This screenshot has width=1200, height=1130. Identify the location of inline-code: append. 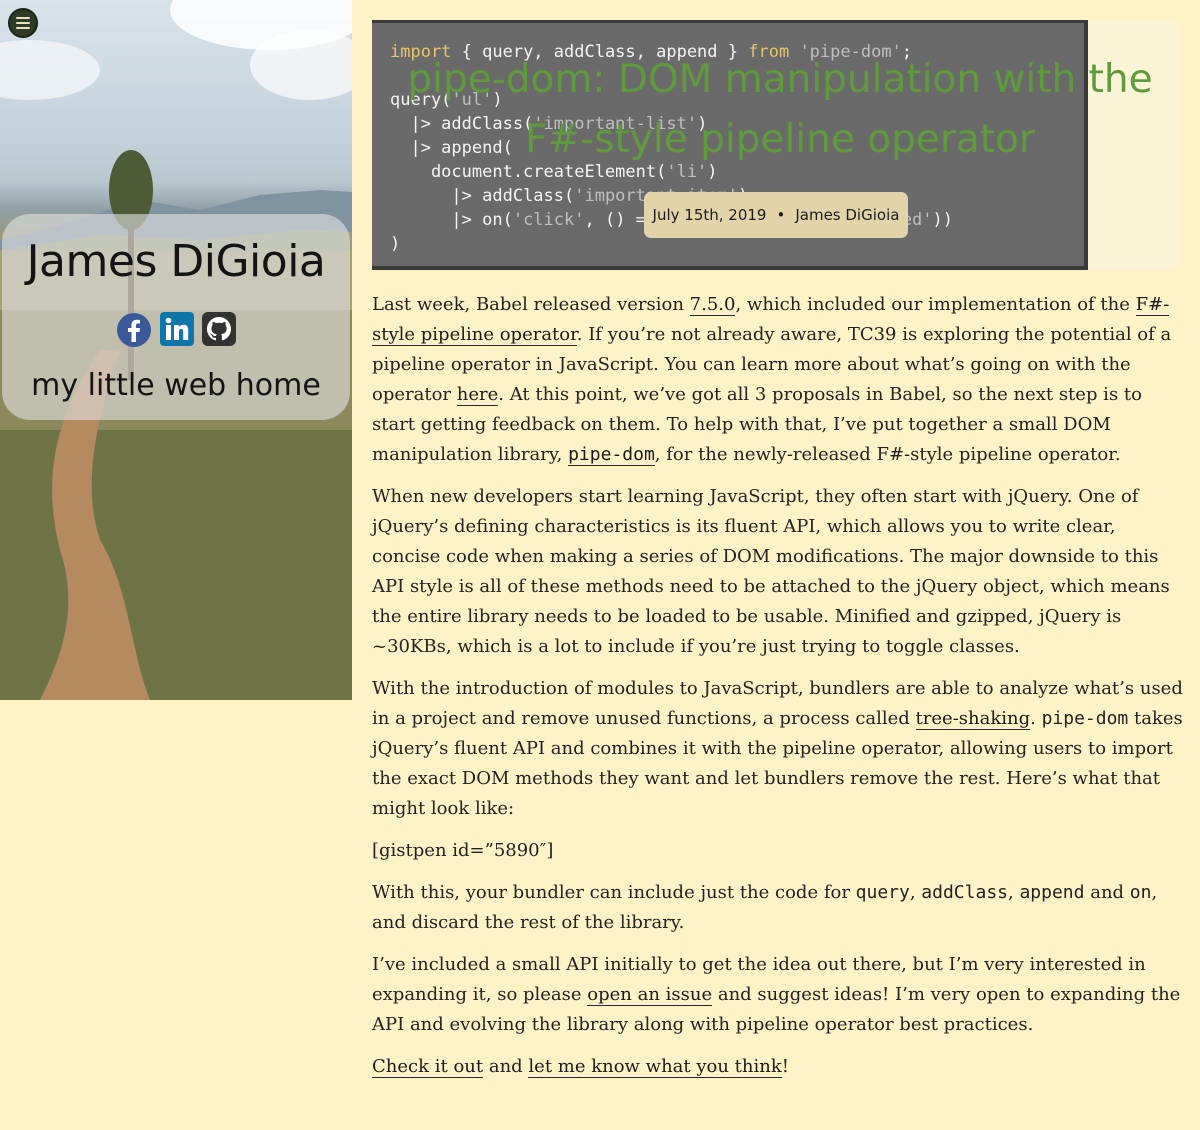
(1052, 892).